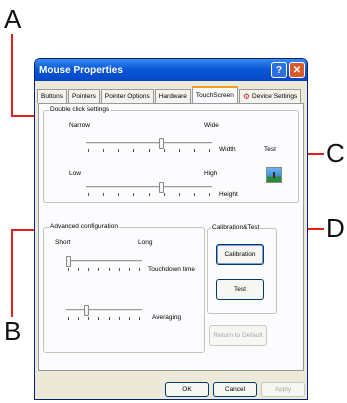 The image size is (347, 403). Describe the element at coordinates (235, 389) in the screenshot. I see `cancel-button: Cancel` at that location.